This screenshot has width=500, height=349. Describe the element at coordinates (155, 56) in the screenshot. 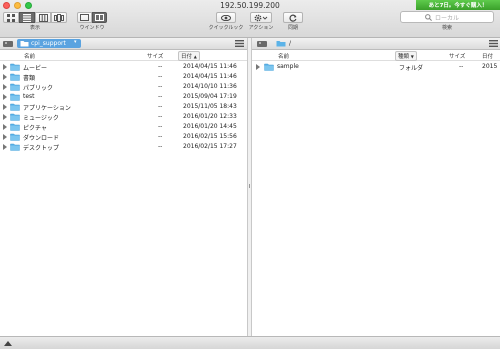

I see `left-col-size: サイズ` at that location.